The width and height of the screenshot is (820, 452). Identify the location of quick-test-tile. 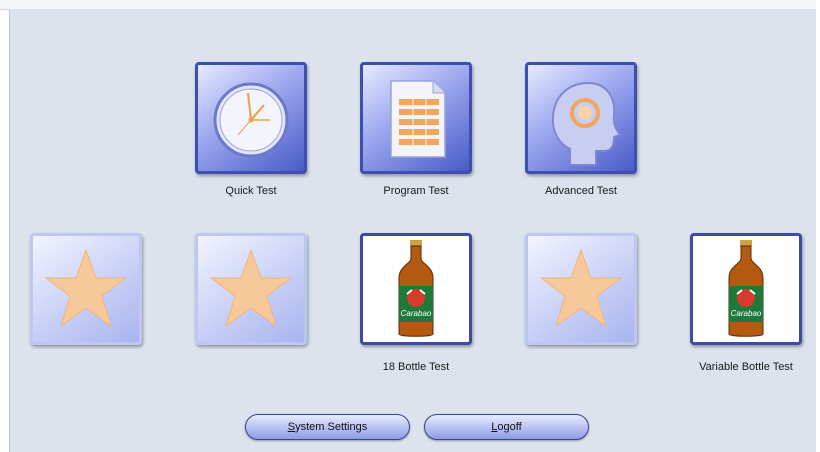
(251, 118).